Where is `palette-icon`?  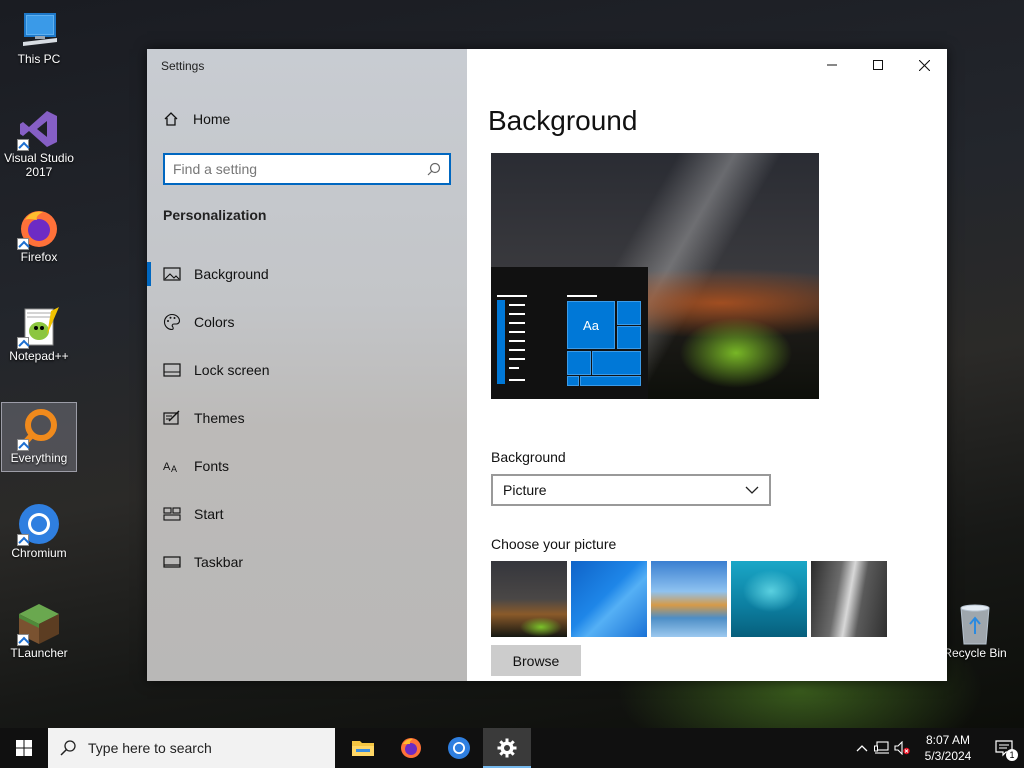
palette-icon is located at coordinates (172, 322).